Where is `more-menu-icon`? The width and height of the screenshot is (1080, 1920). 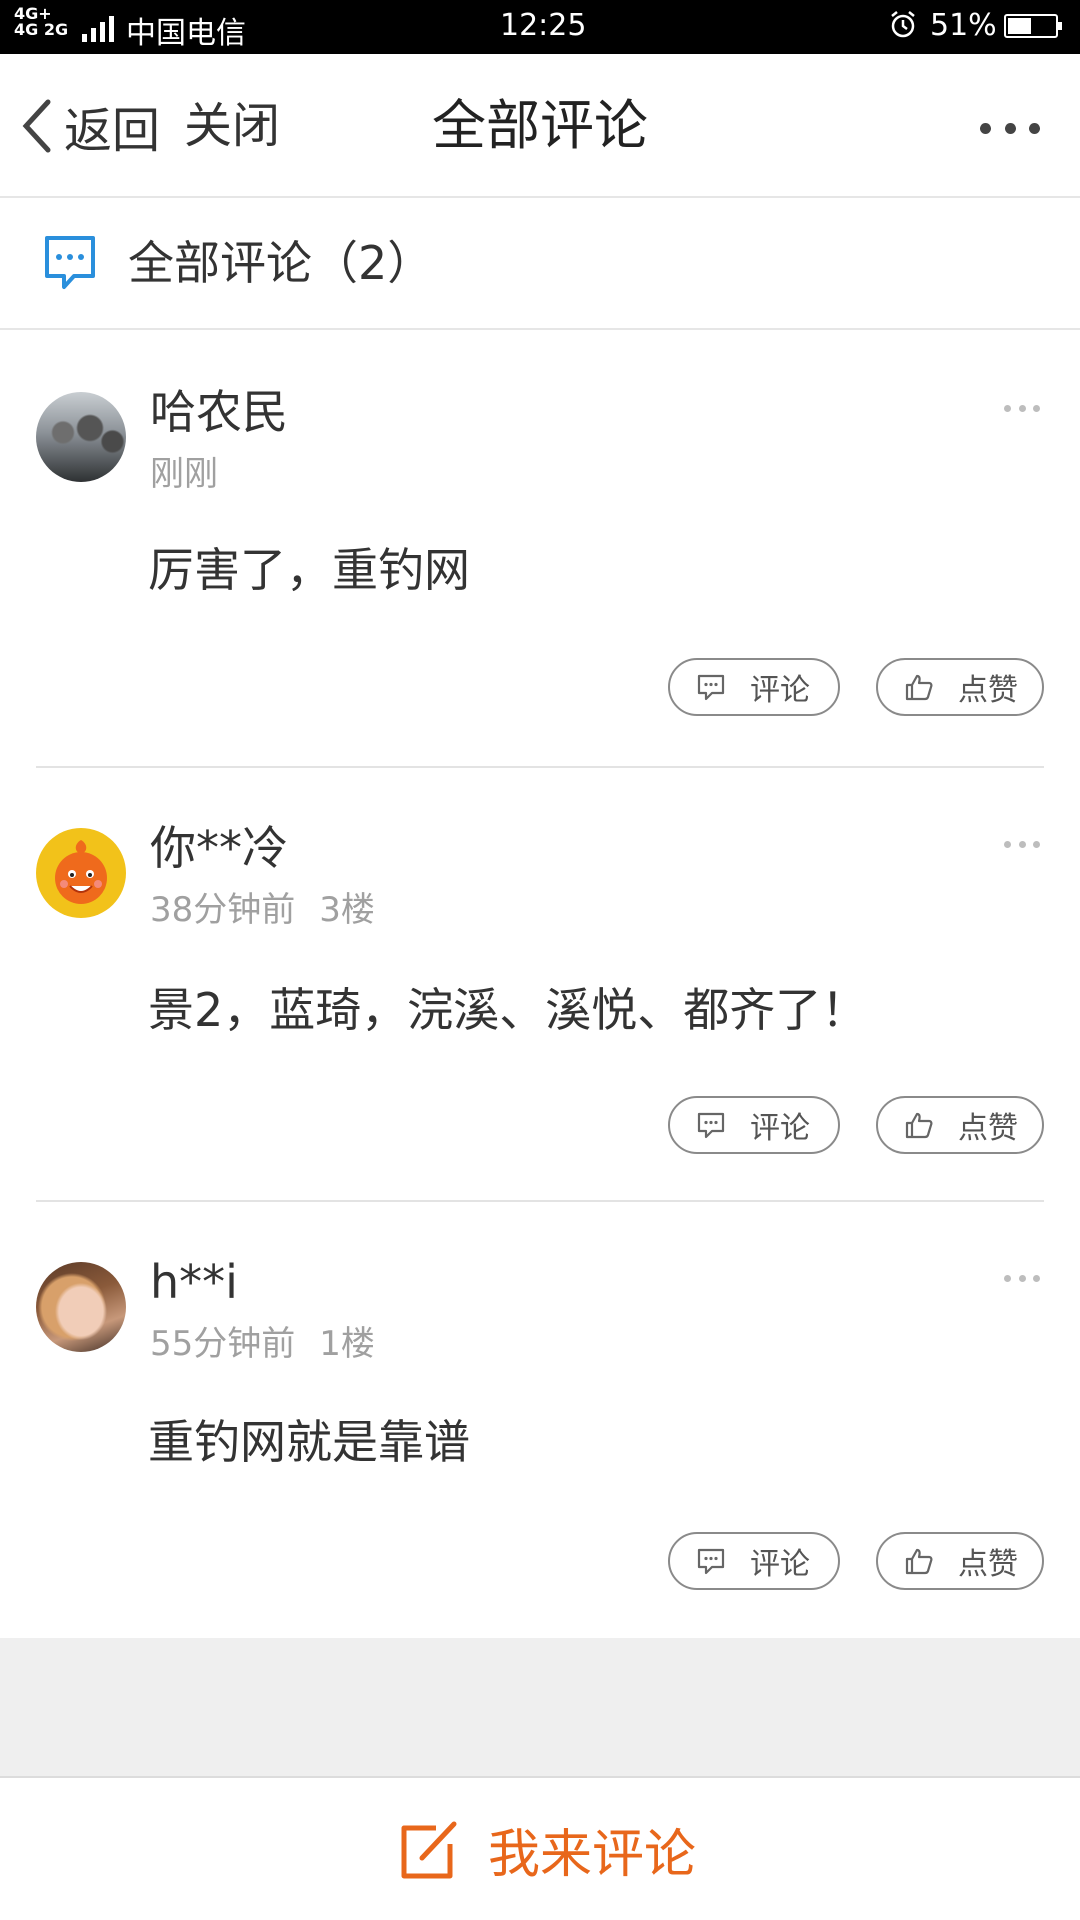 more-menu-icon is located at coordinates (1010, 128).